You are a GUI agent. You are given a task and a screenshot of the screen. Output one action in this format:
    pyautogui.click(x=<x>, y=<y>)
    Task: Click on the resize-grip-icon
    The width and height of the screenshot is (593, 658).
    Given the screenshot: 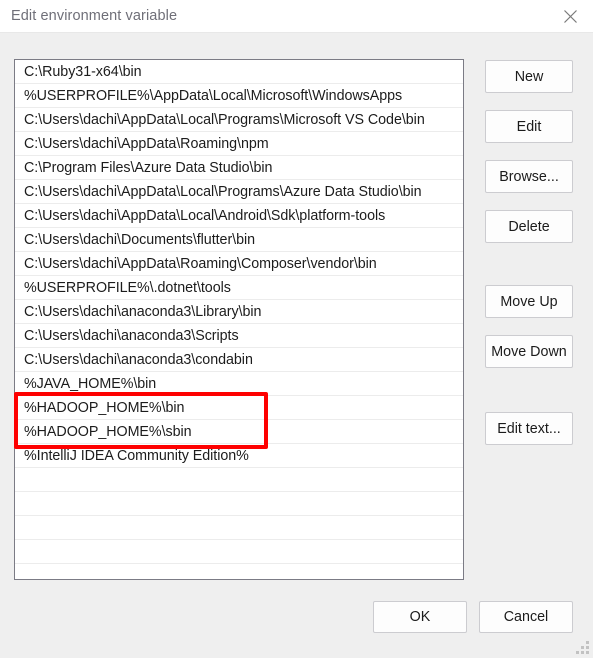 What is the action you would take?
    pyautogui.click(x=583, y=648)
    